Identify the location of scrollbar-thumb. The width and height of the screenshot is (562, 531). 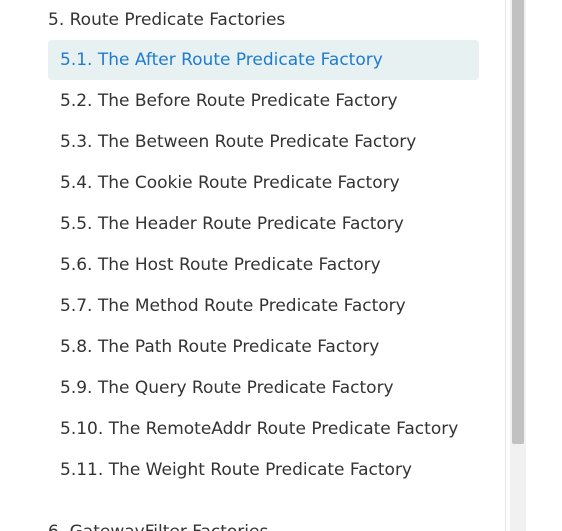
(518, 222).